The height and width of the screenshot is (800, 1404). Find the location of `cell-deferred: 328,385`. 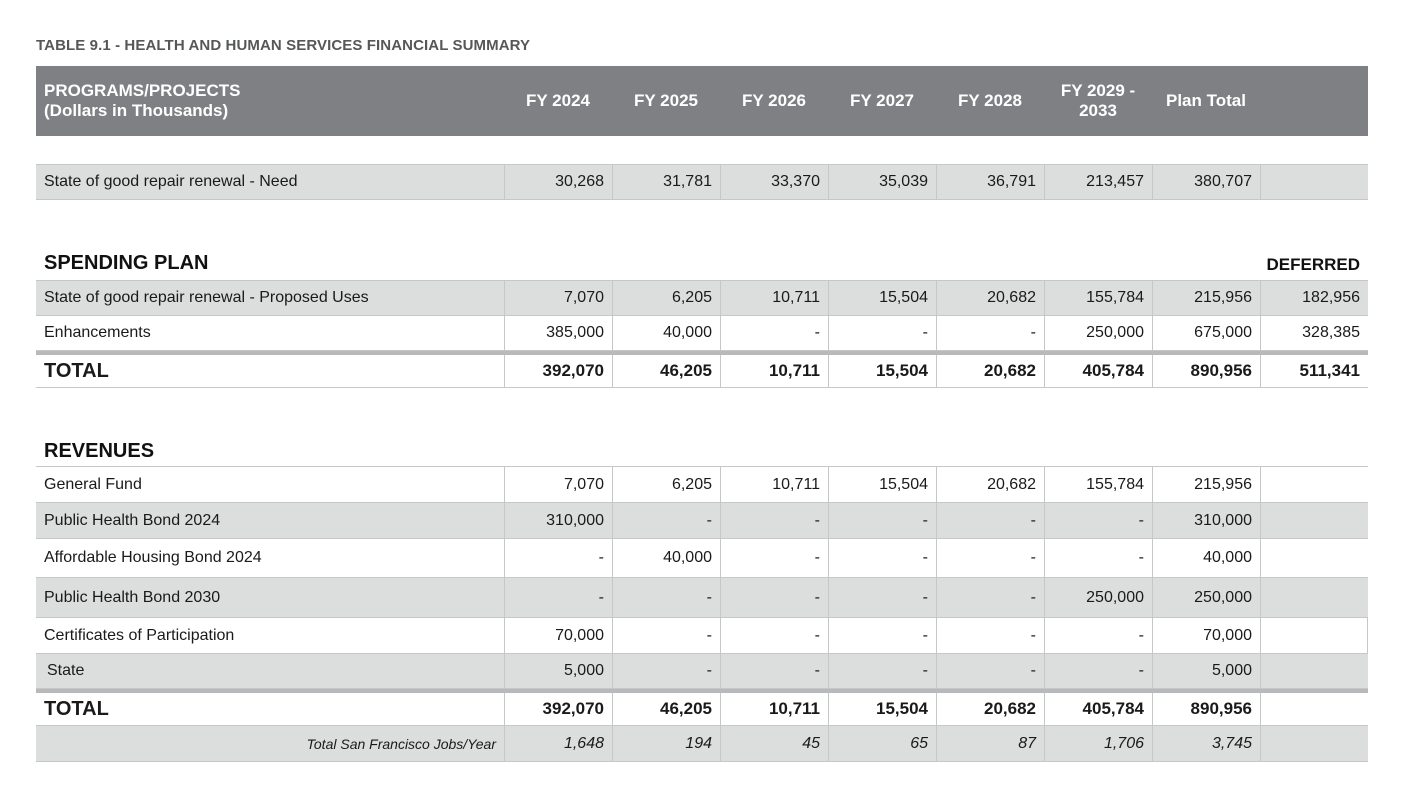

cell-deferred: 328,385 is located at coordinates (1314, 333).